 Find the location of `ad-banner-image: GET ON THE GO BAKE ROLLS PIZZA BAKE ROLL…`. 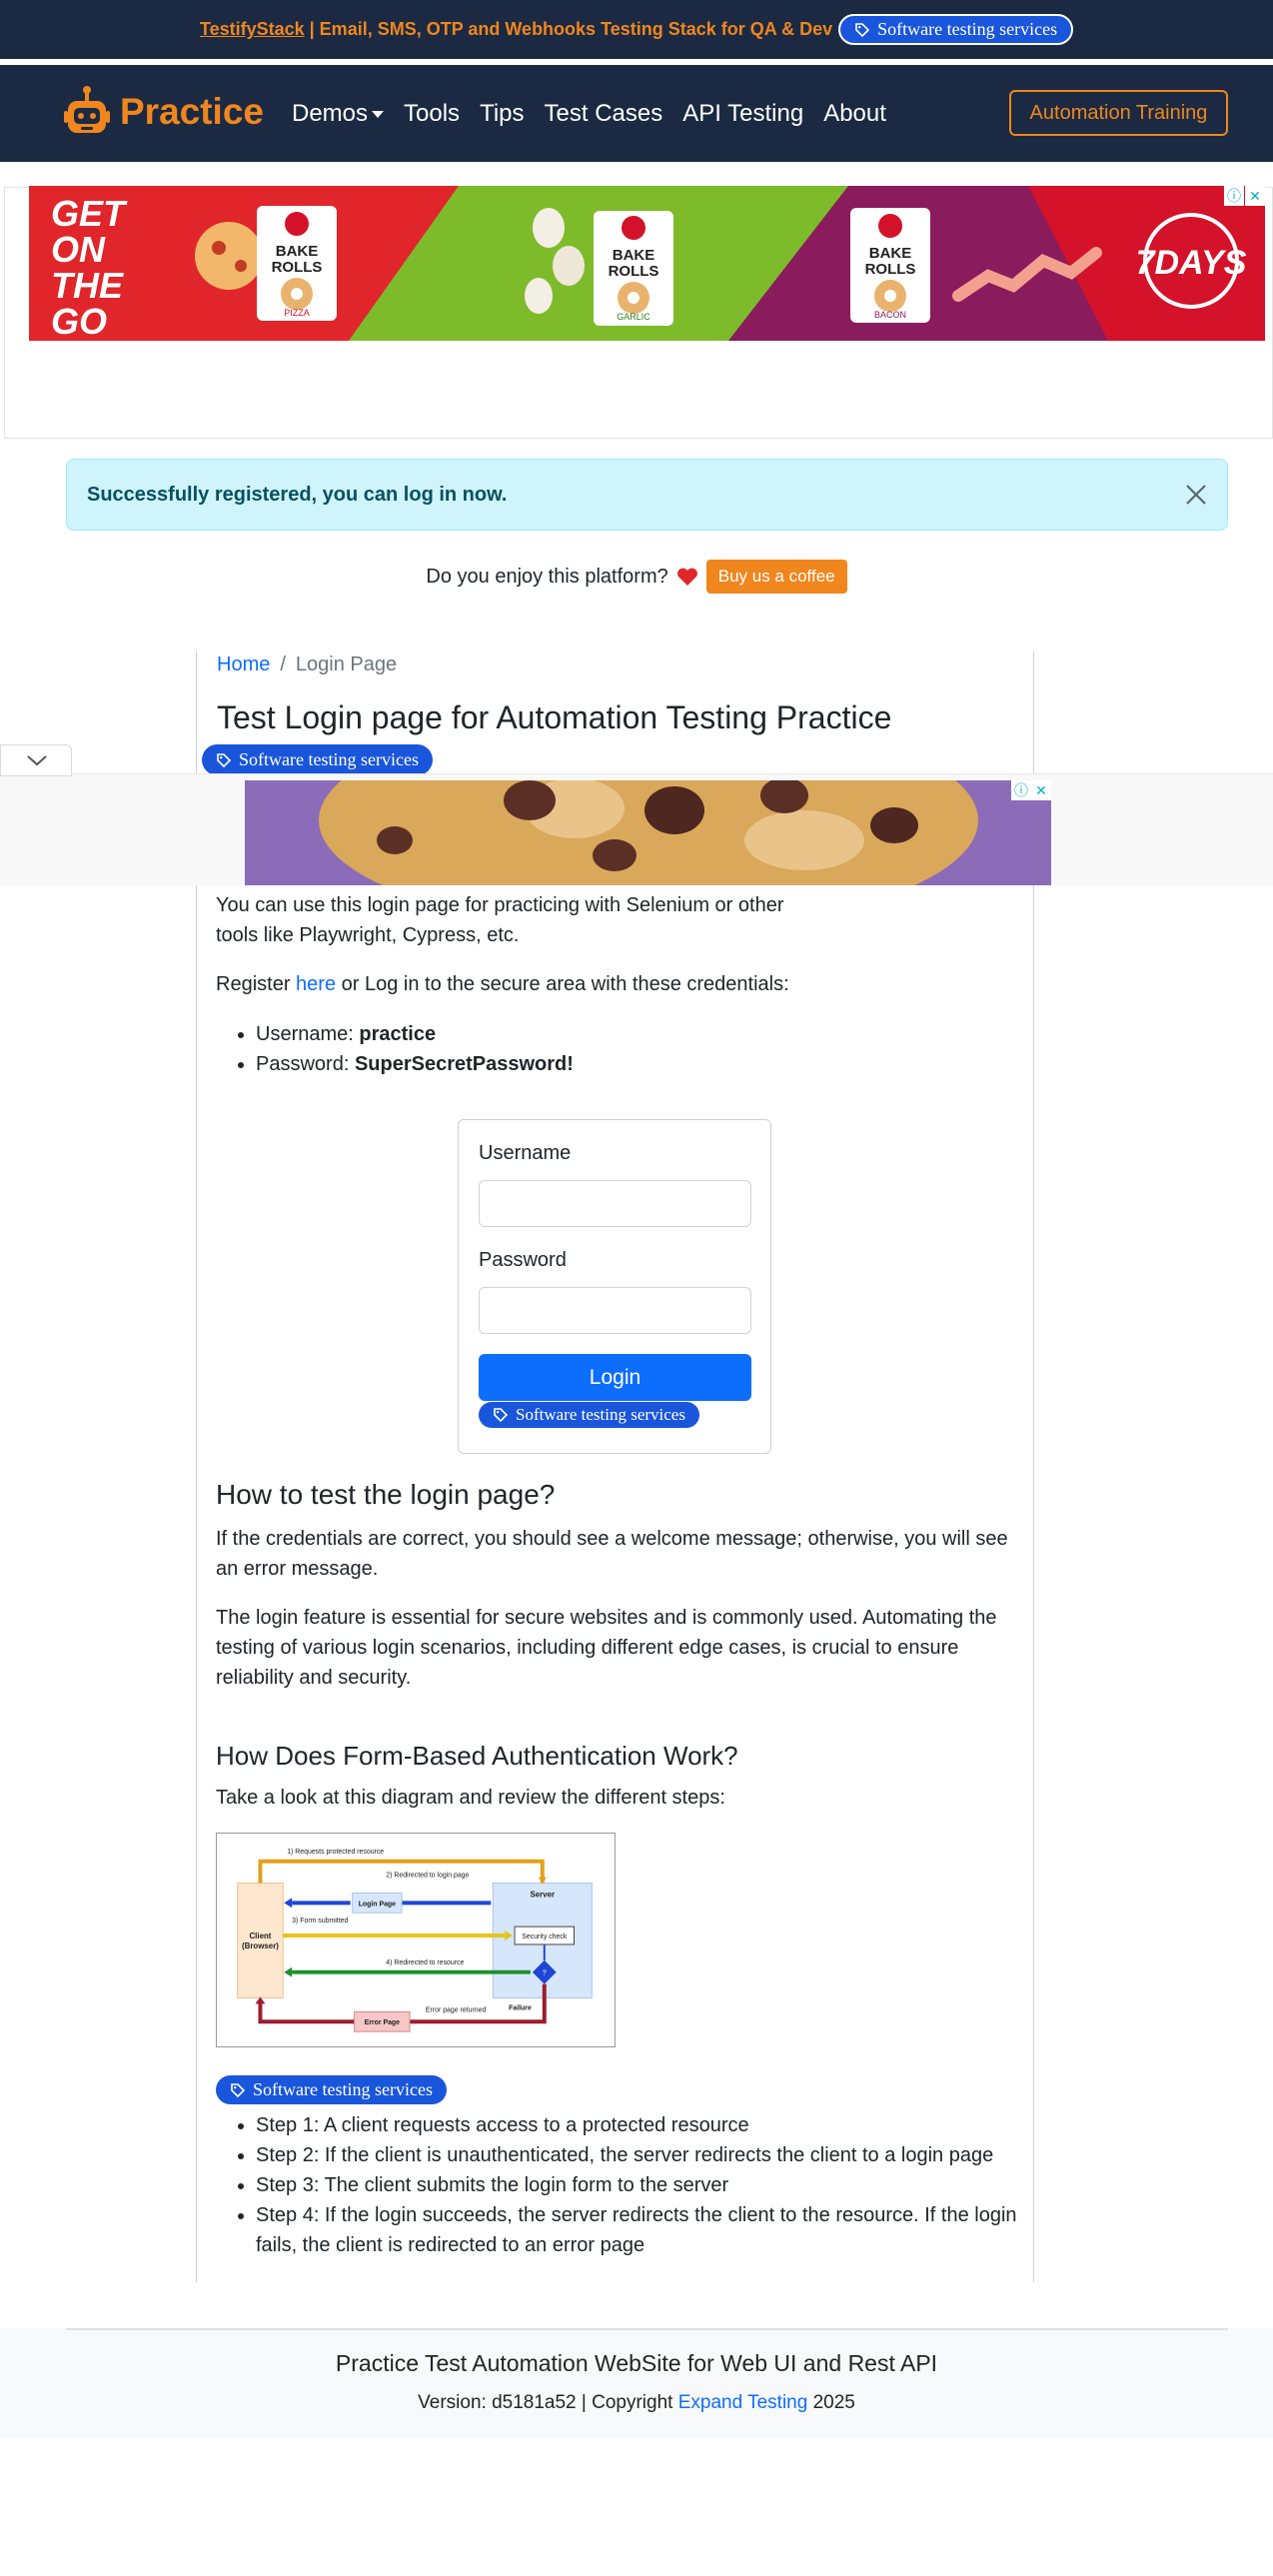

ad-banner-image: GET ON THE GO BAKE ROLLS PIZZA BAKE ROLL… is located at coordinates (647, 263).